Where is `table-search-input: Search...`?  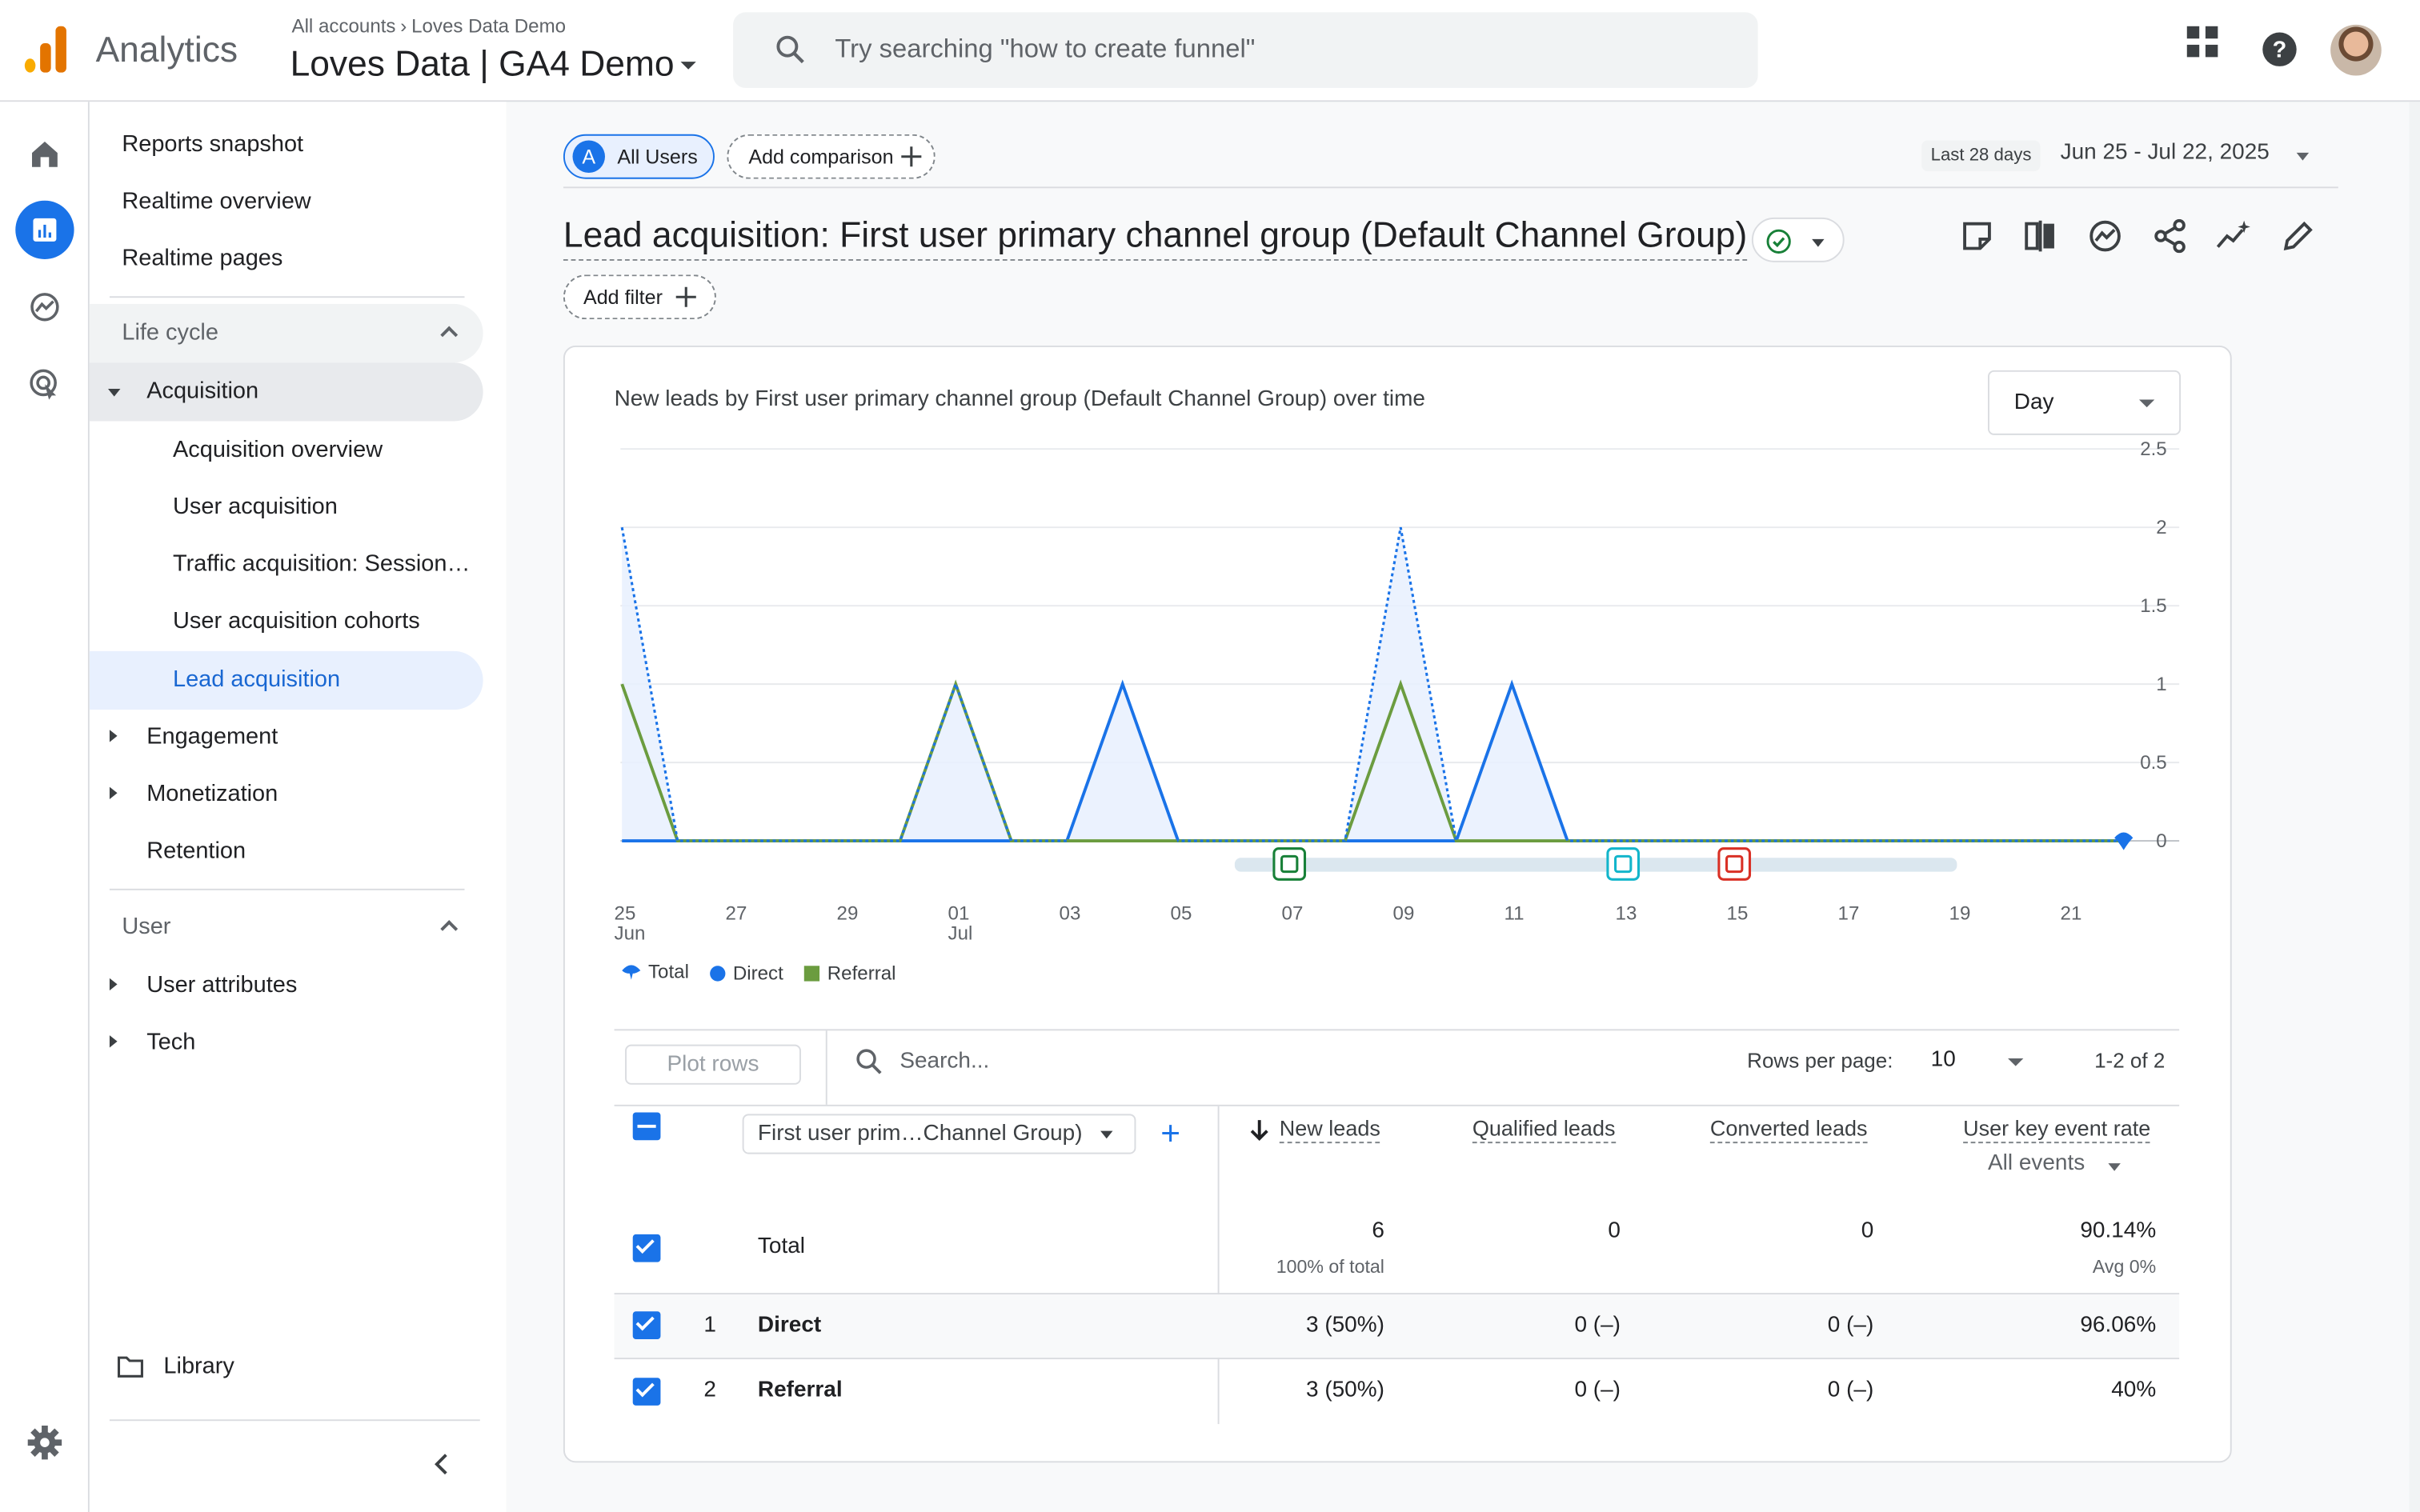 table-search-input: Search... is located at coordinates (944, 1061).